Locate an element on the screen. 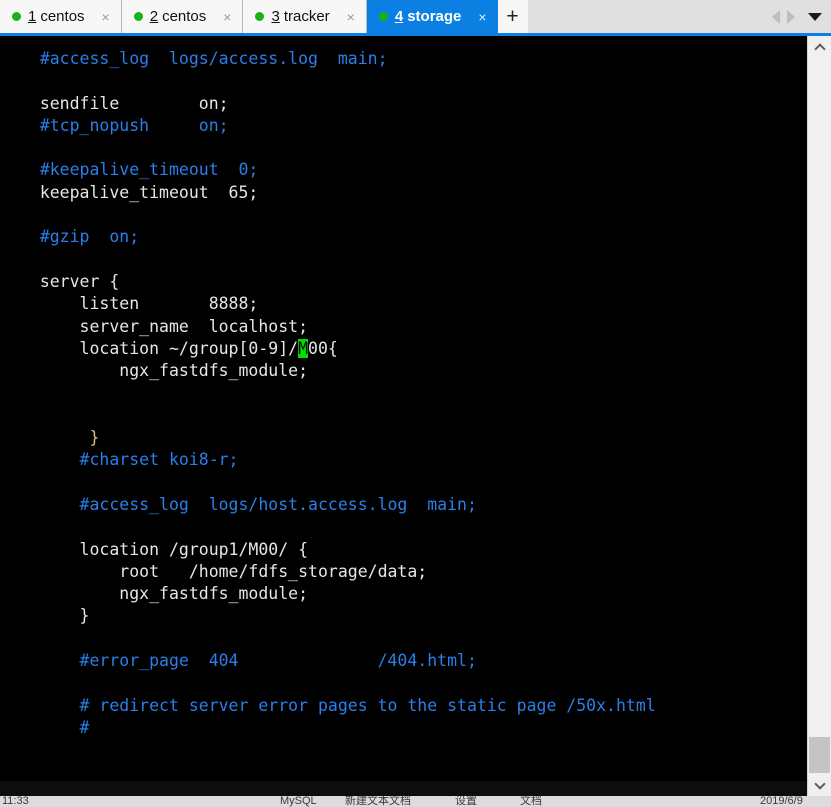 The width and height of the screenshot is (831, 807). taskbar-item: 11:33 is located at coordinates (15, 801).